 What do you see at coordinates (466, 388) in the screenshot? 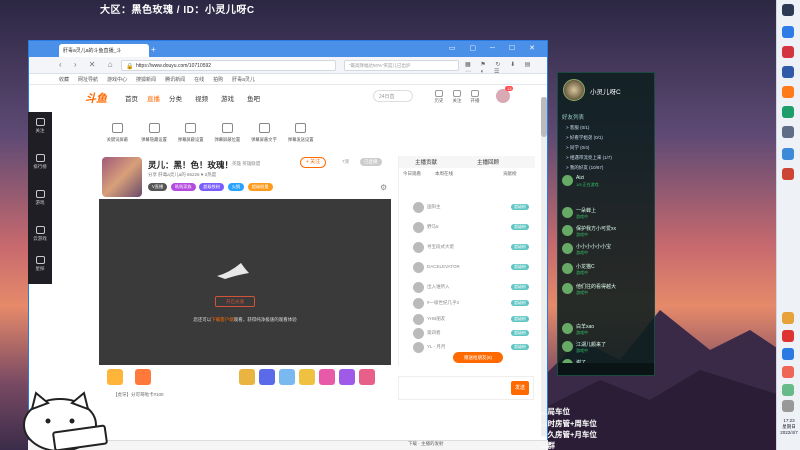
I see `chat-input-box: 发送` at bounding box center [466, 388].